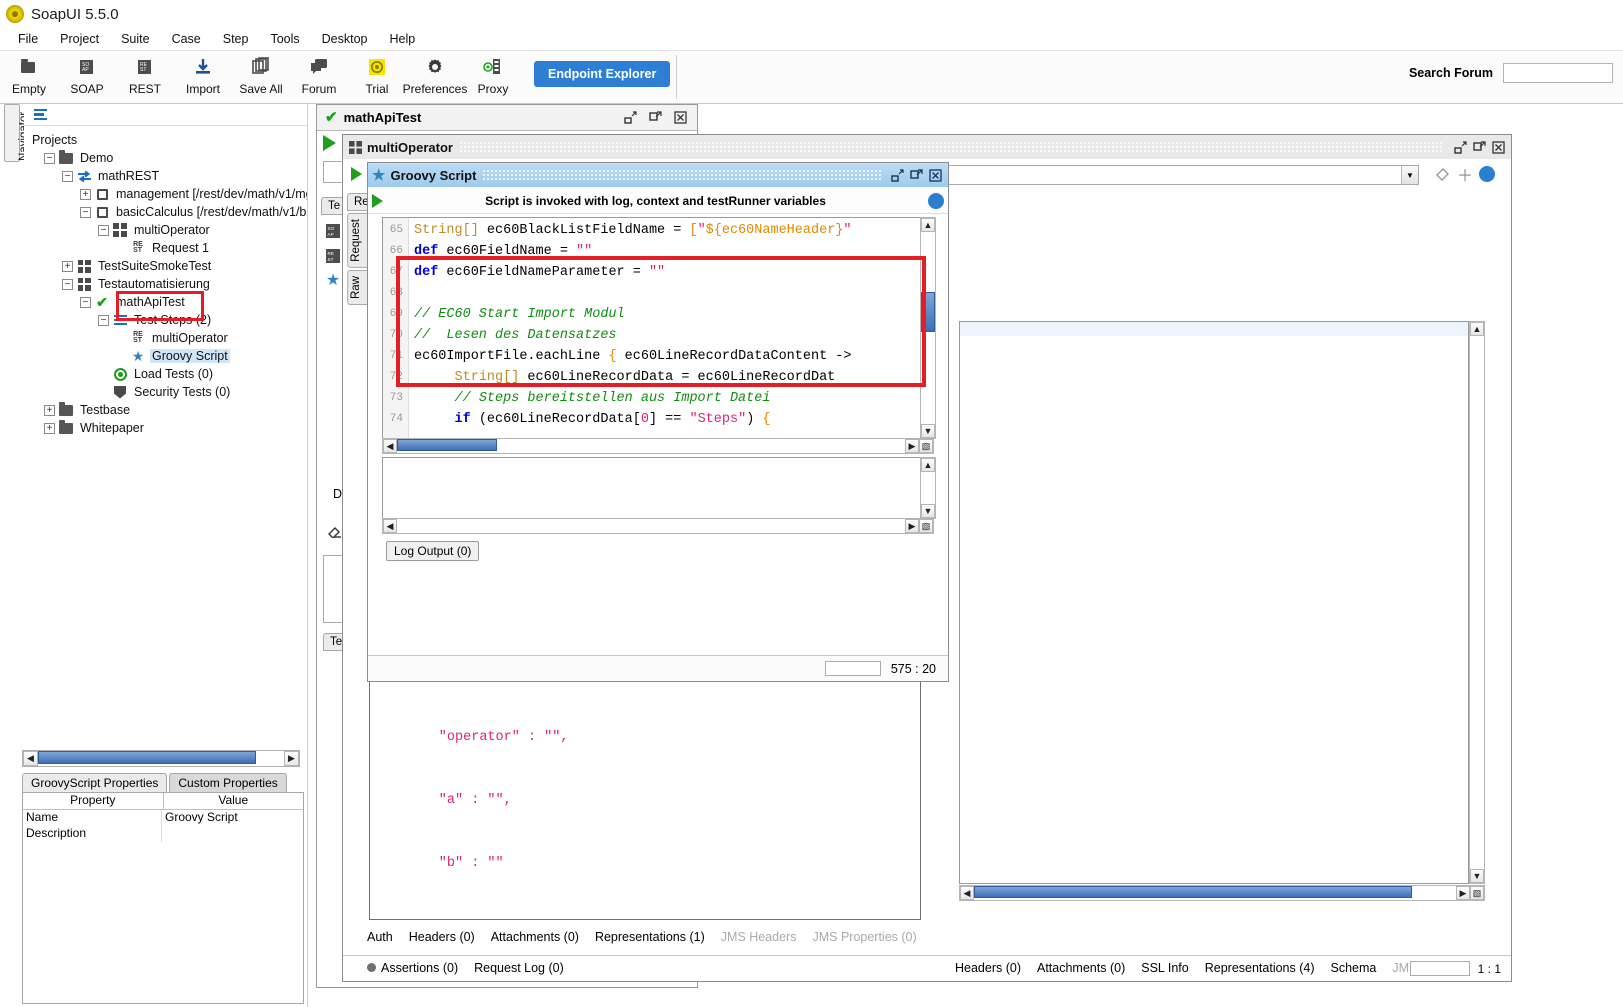 The image size is (1623, 1007). Describe the element at coordinates (29, 77) in the screenshot. I see `toolbar-empty-button: Empty` at that location.